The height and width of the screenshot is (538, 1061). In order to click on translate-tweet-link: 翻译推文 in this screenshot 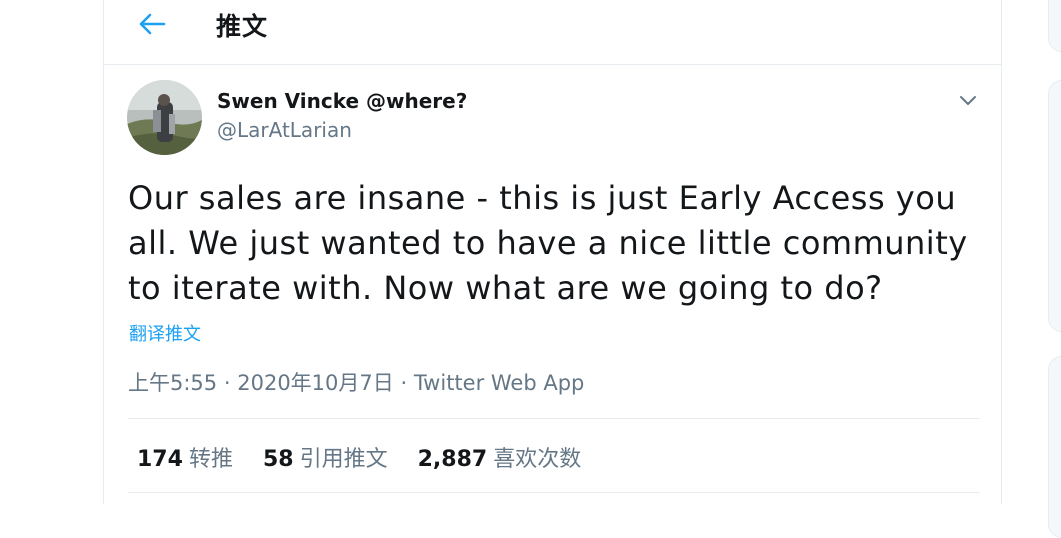, I will do `click(165, 333)`.